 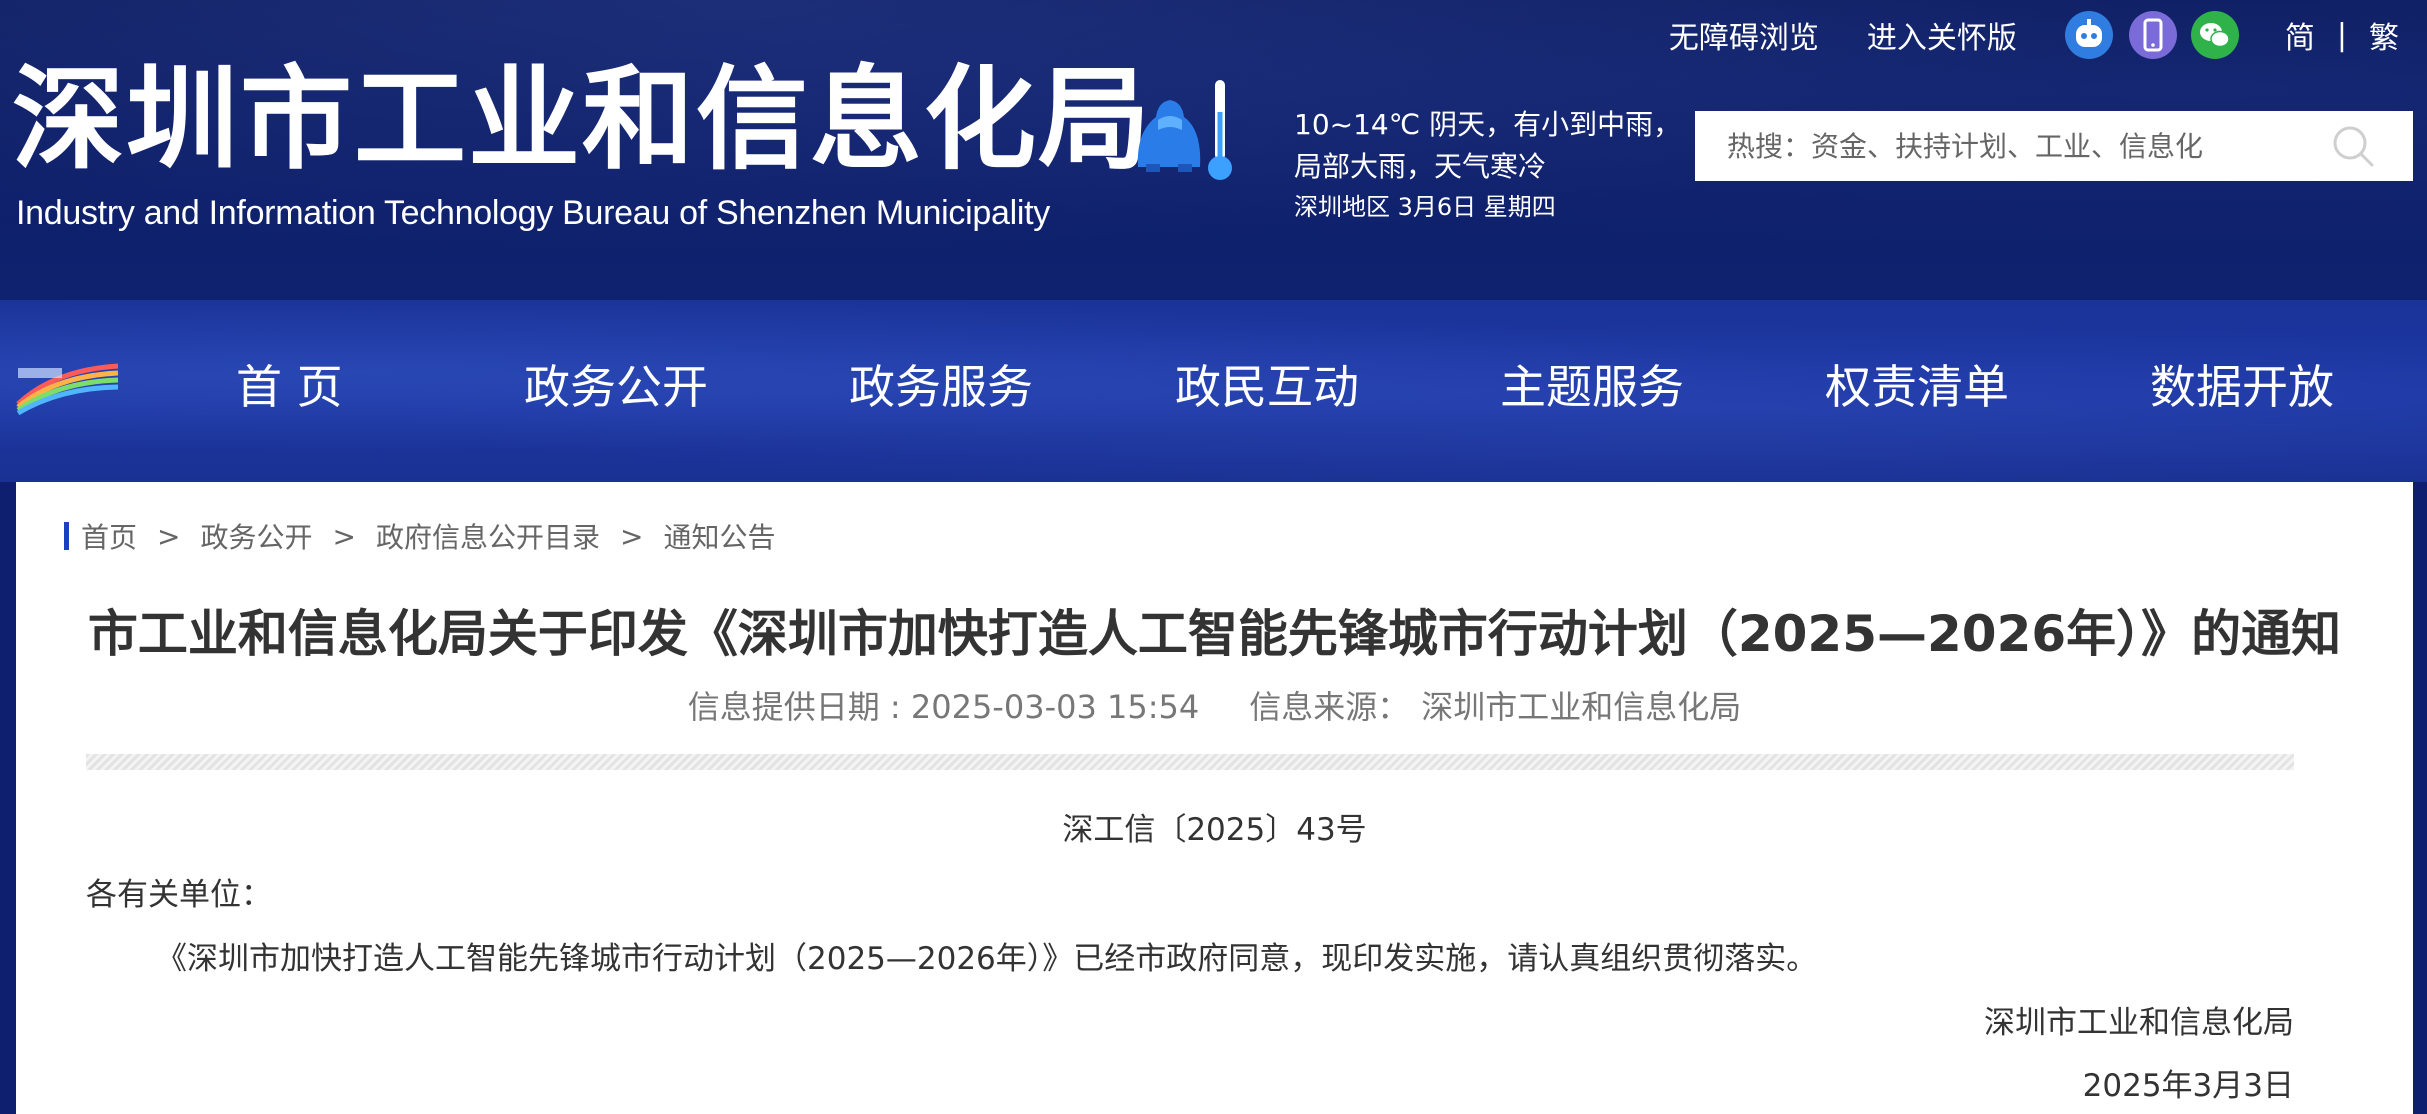 What do you see at coordinates (582, 120) in the screenshot?
I see `site-title: 深圳市工业和信息化局` at bounding box center [582, 120].